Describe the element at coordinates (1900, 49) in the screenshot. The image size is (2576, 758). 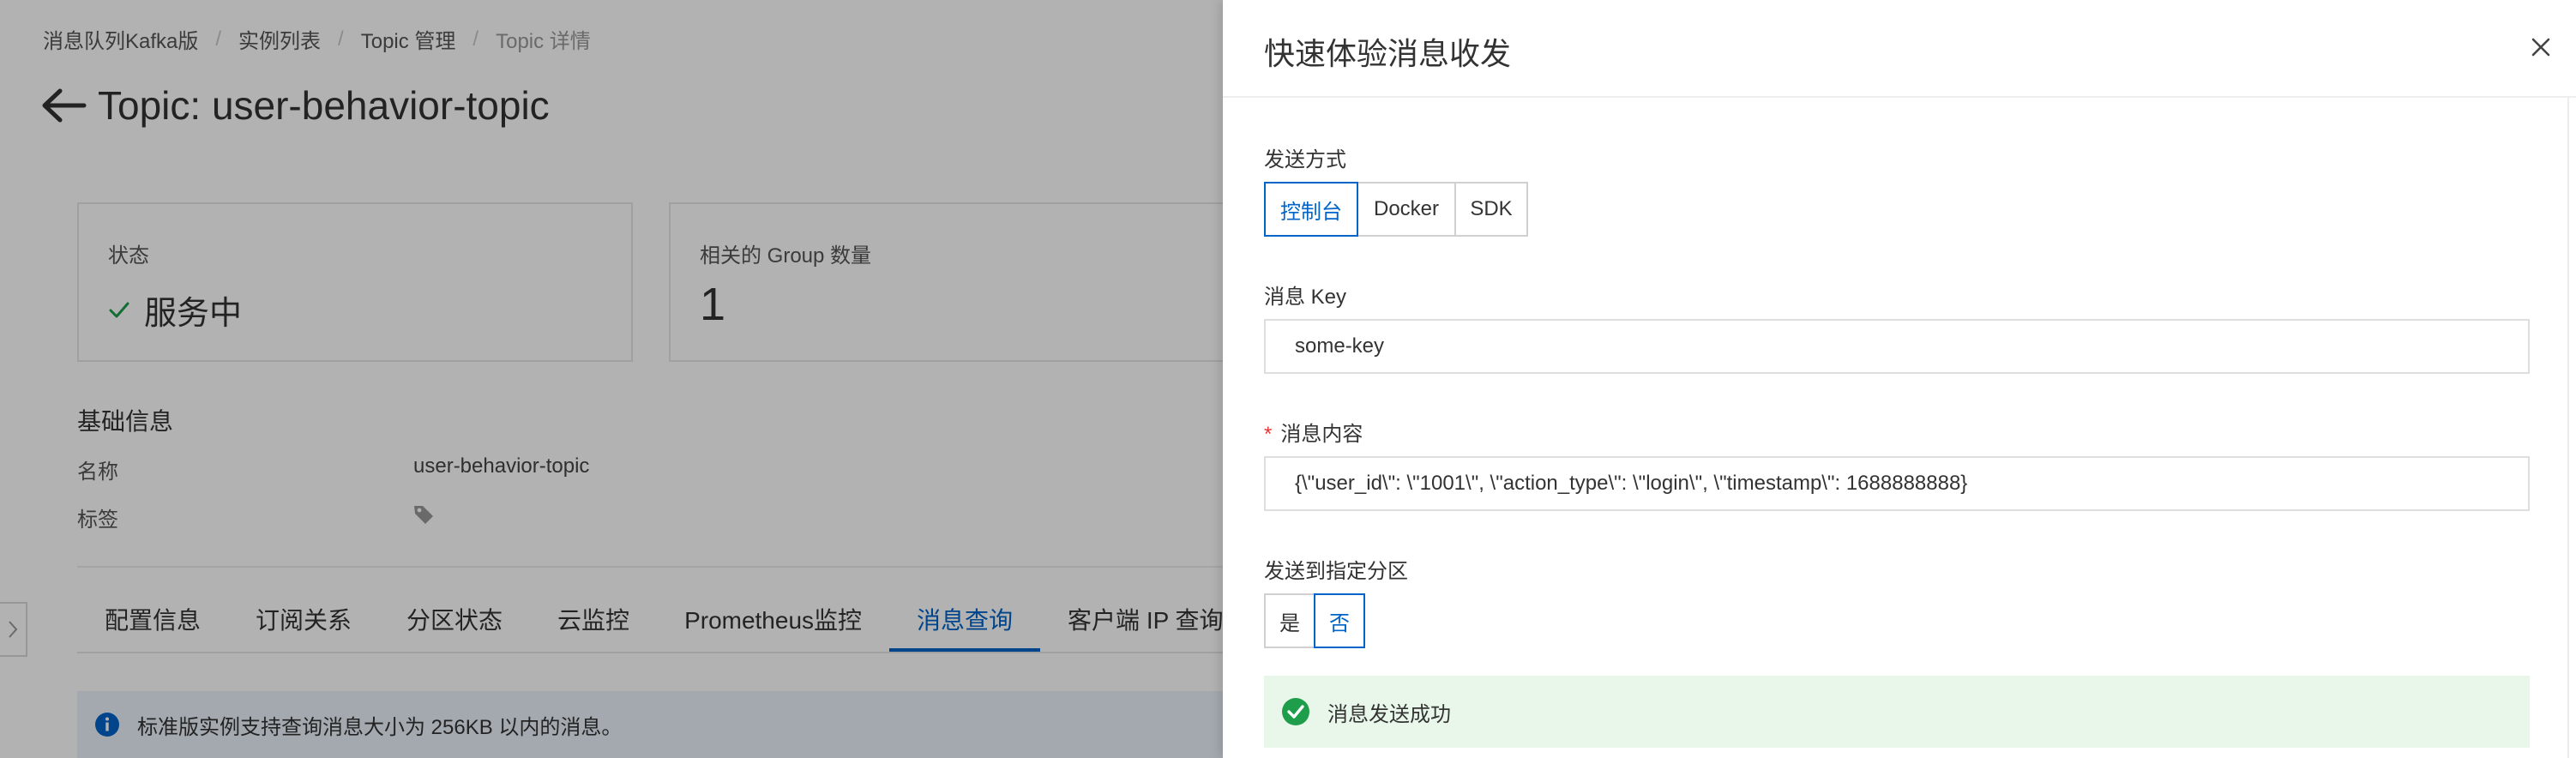
I see `drawer-header: 快速体验消息收发` at that location.